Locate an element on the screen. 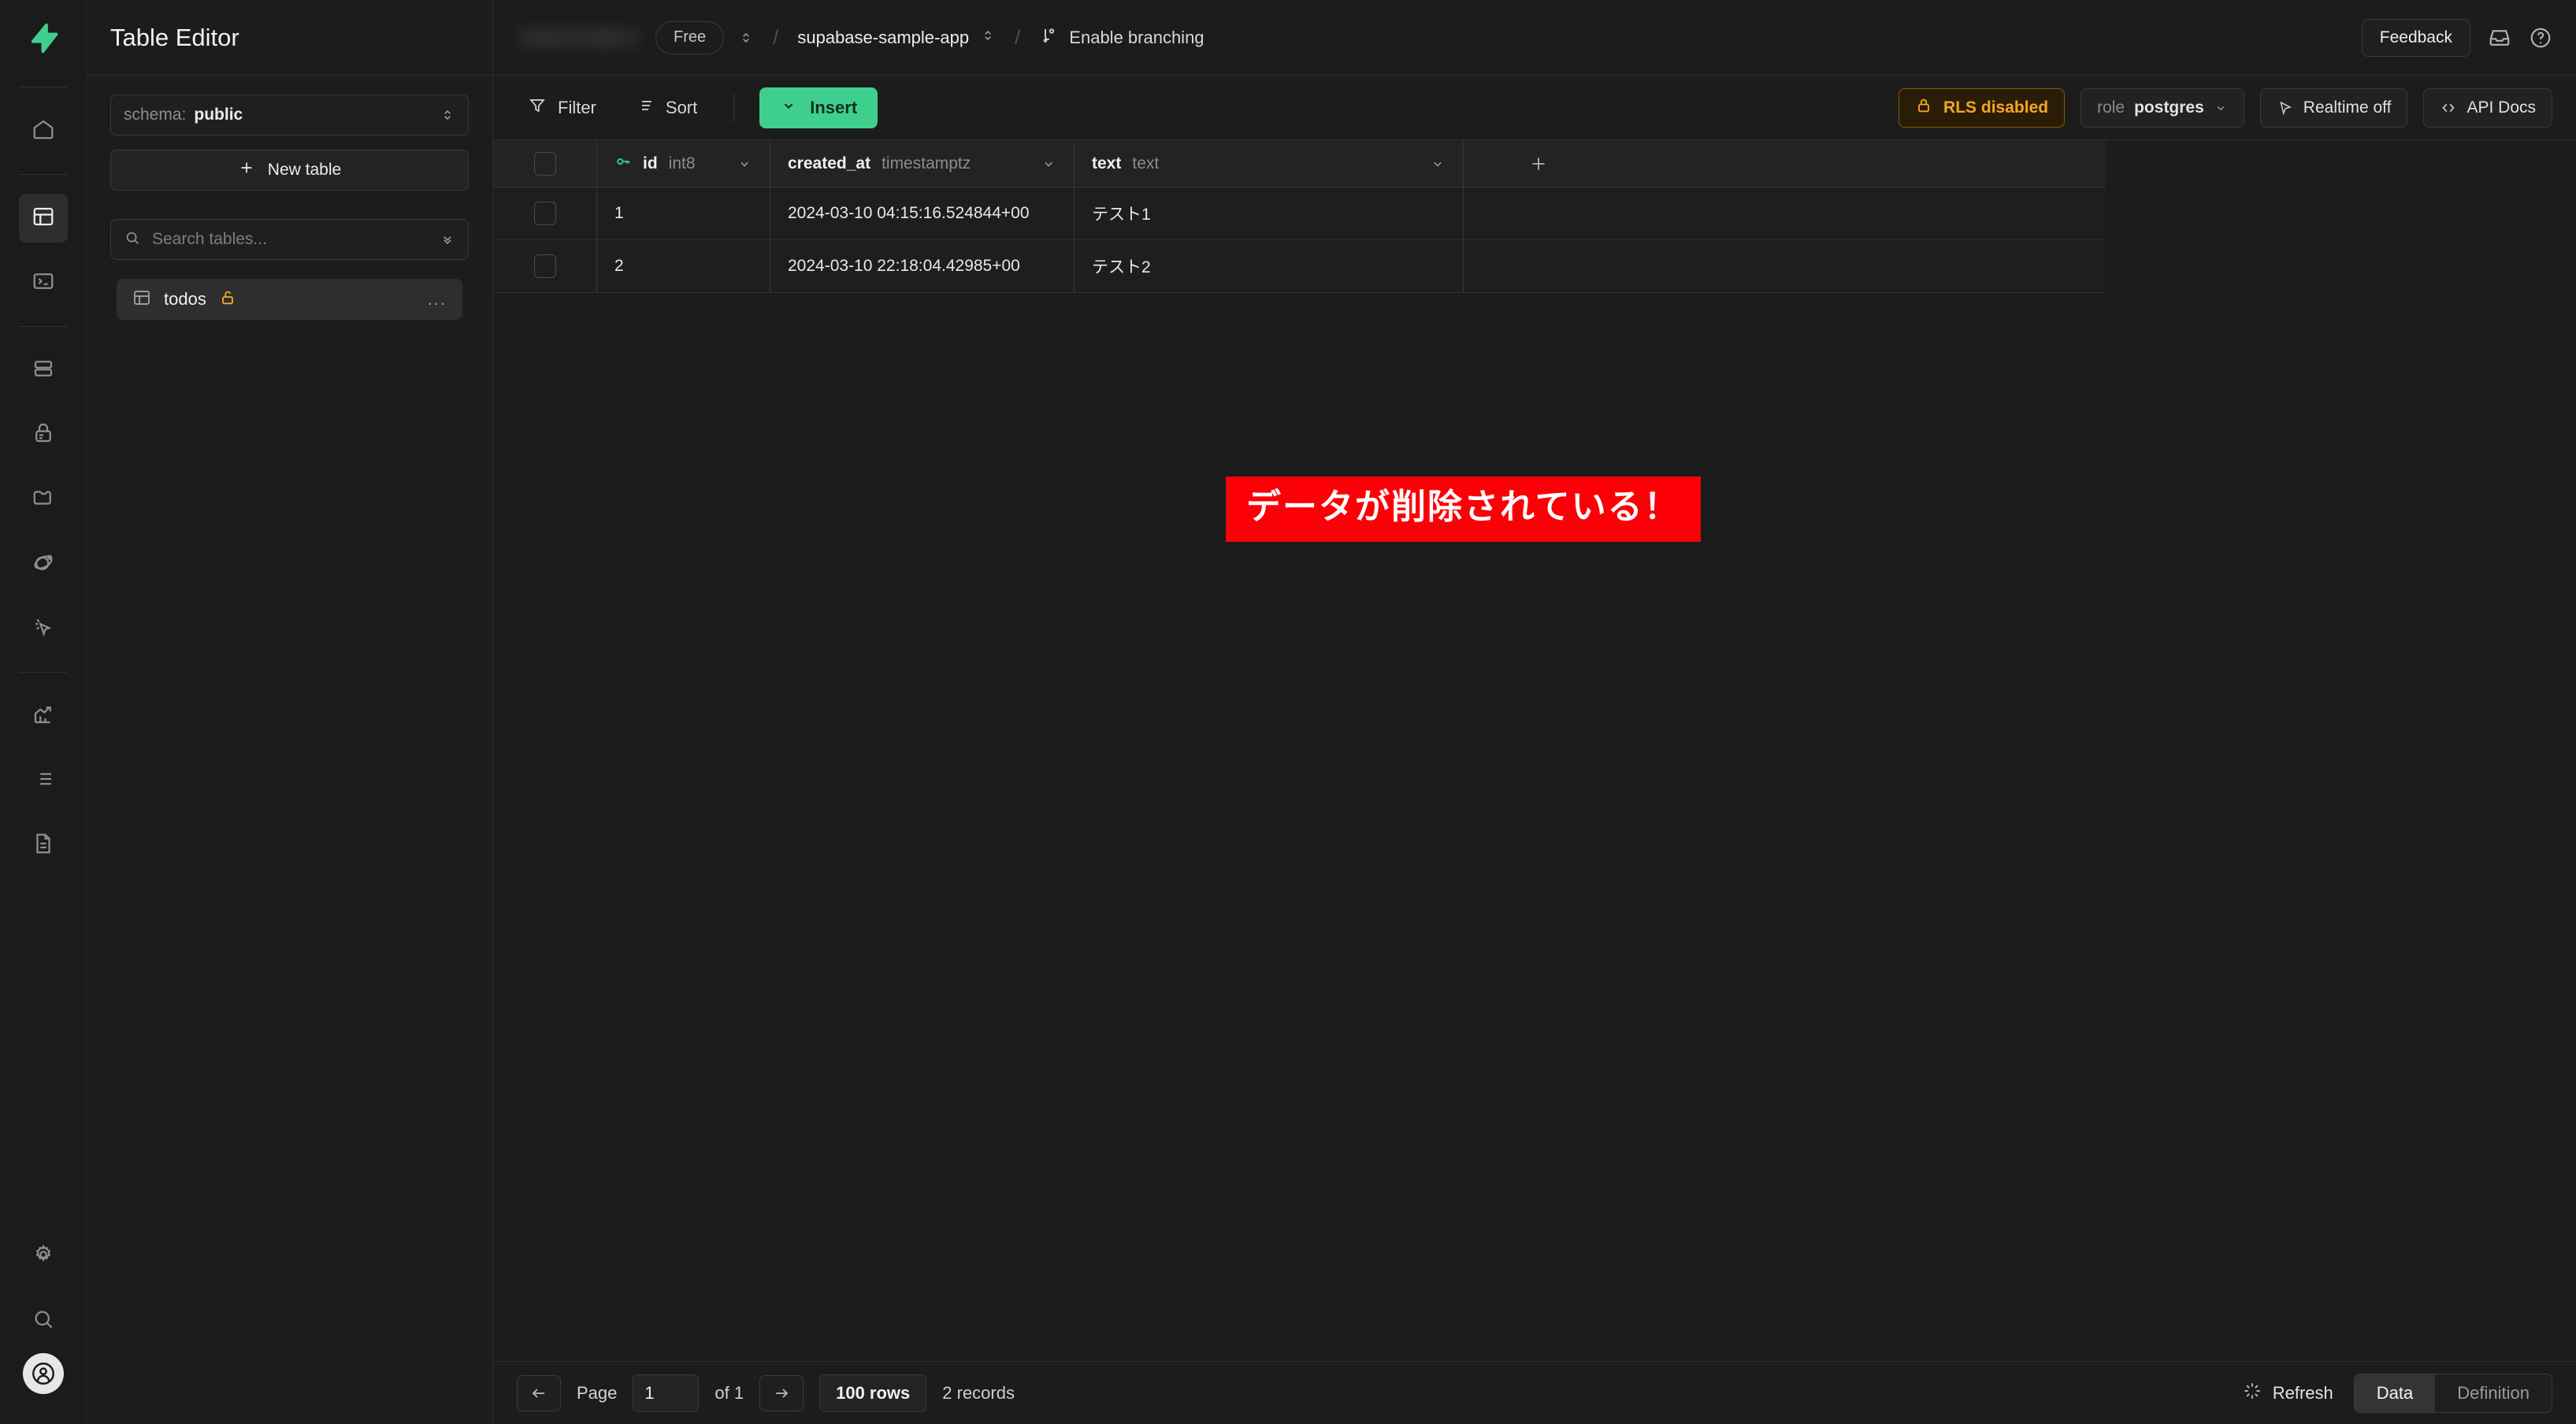  column-header-created-at: created_at timestamptz is located at coordinates (922, 163).